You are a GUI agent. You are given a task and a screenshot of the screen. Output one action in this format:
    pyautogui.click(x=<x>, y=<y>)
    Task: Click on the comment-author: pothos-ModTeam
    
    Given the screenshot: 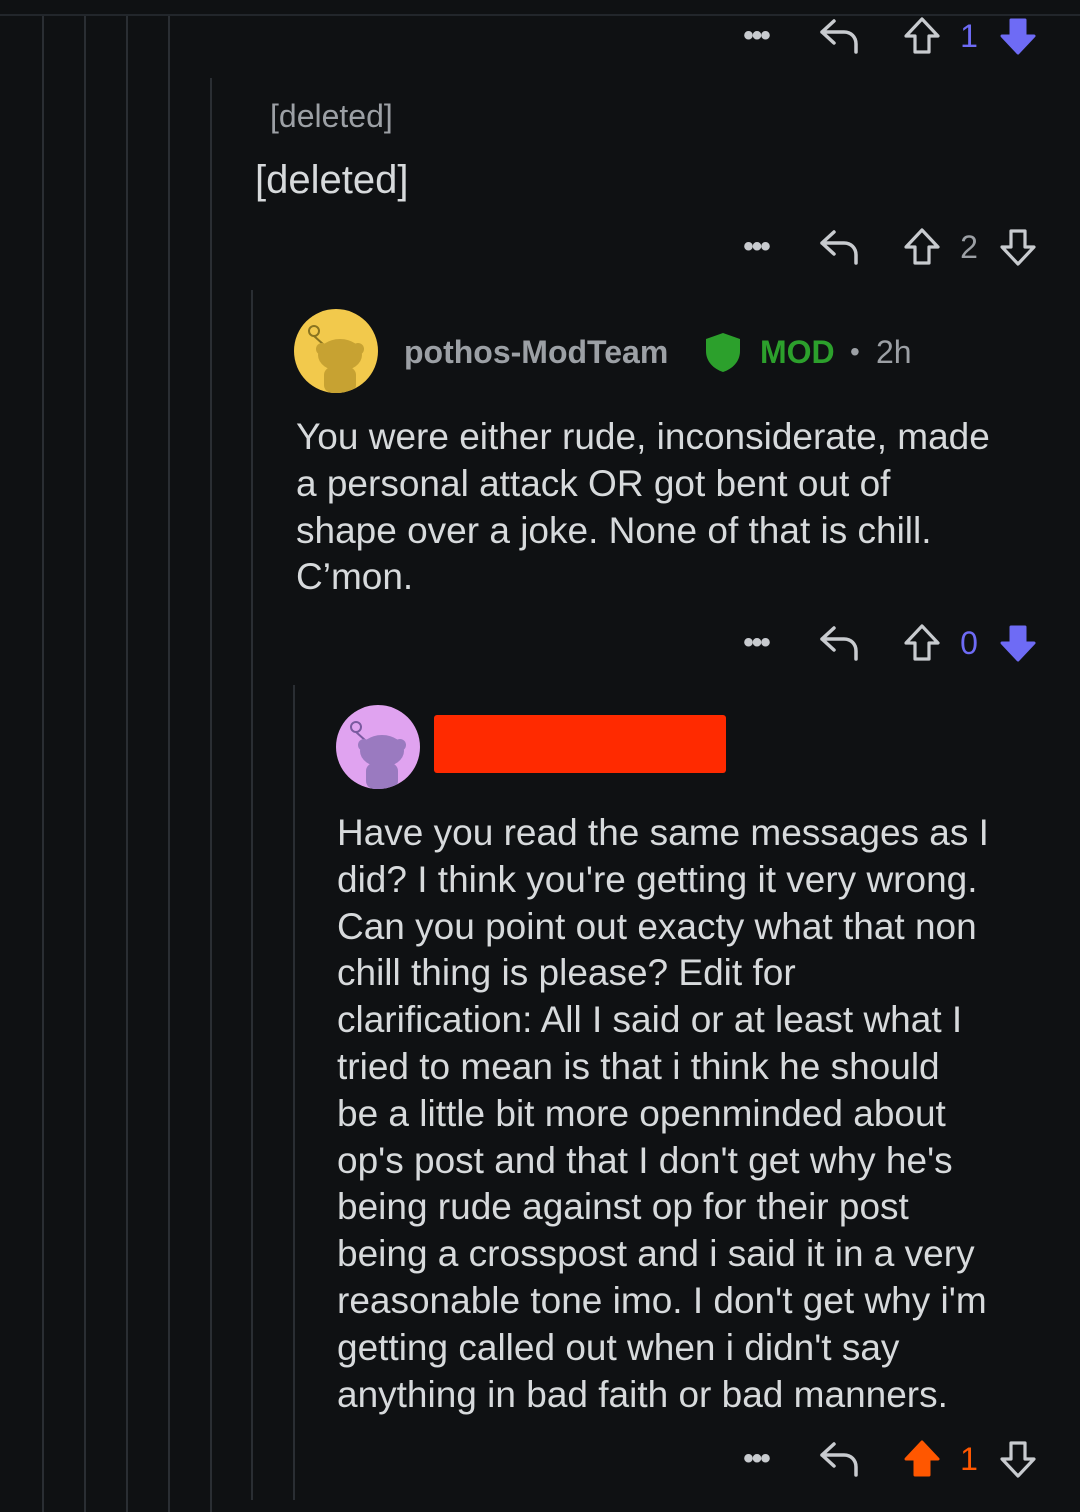 What is the action you would take?
    pyautogui.click(x=536, y=352)
    